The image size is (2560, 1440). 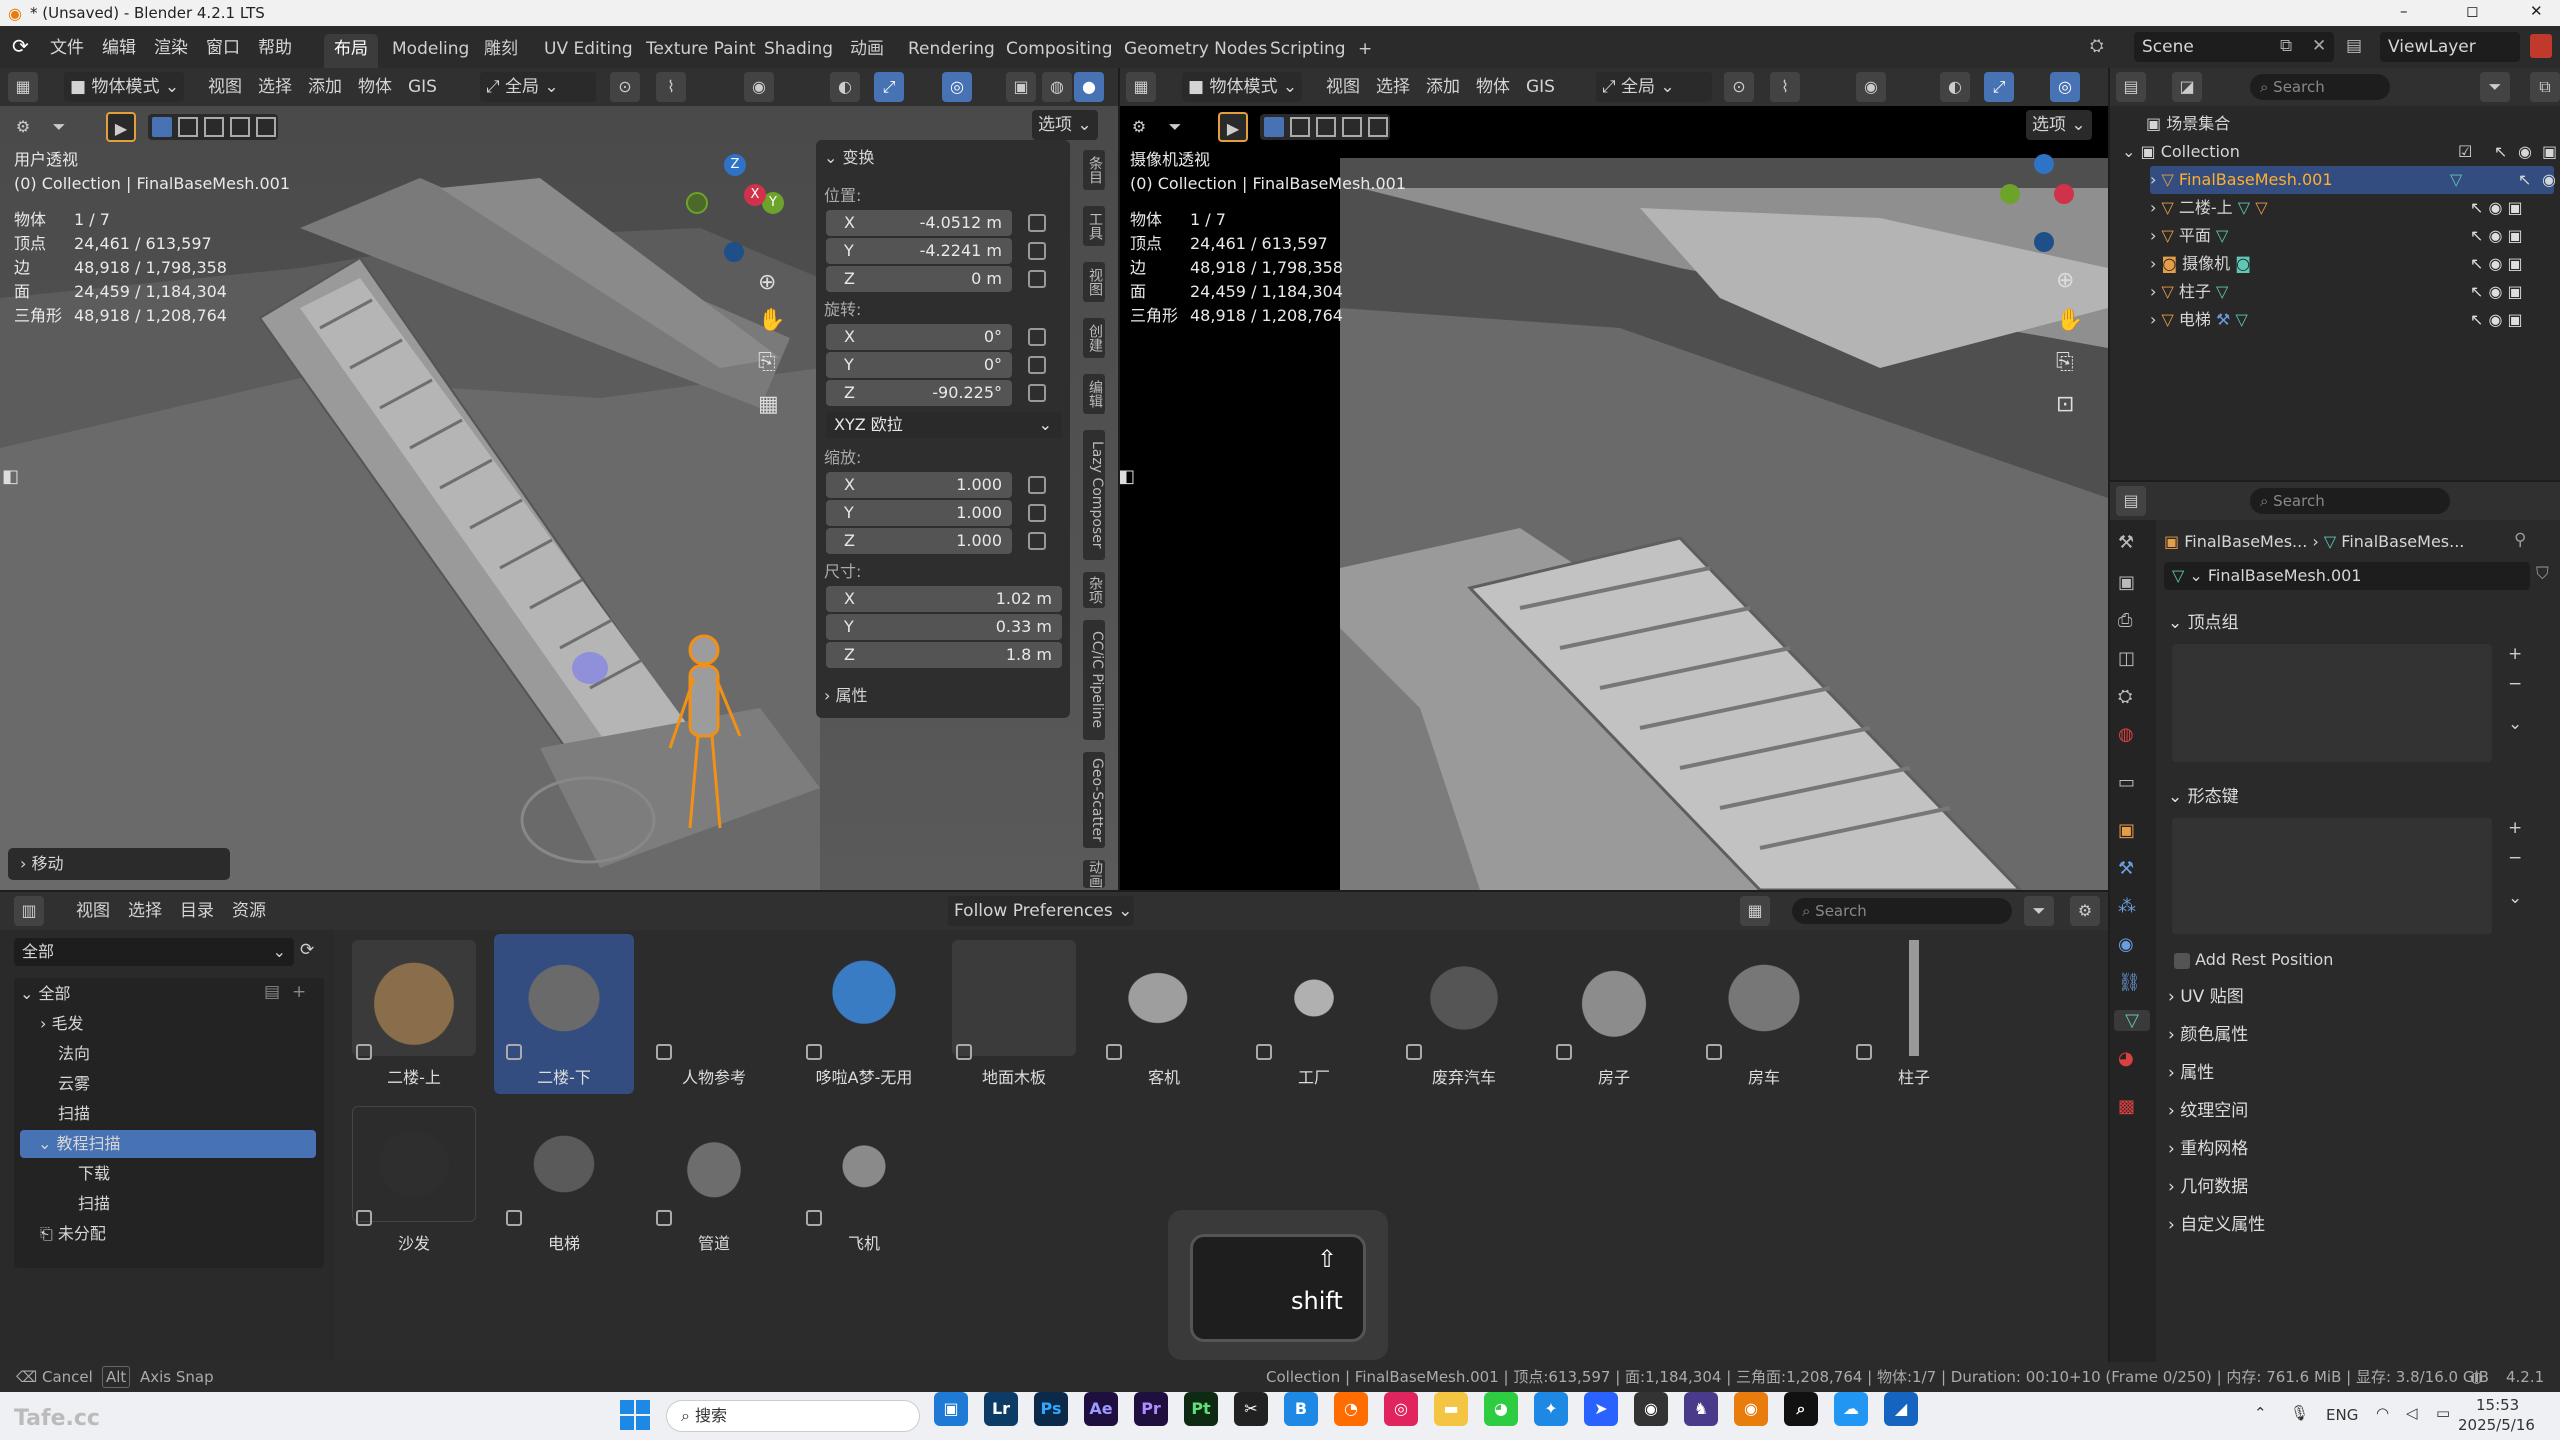 What do you see at coordinates (2260, 1413) in the screenshot?
I see `chevron-up-icon: ⌃` at bounding box center [2260, 1413].